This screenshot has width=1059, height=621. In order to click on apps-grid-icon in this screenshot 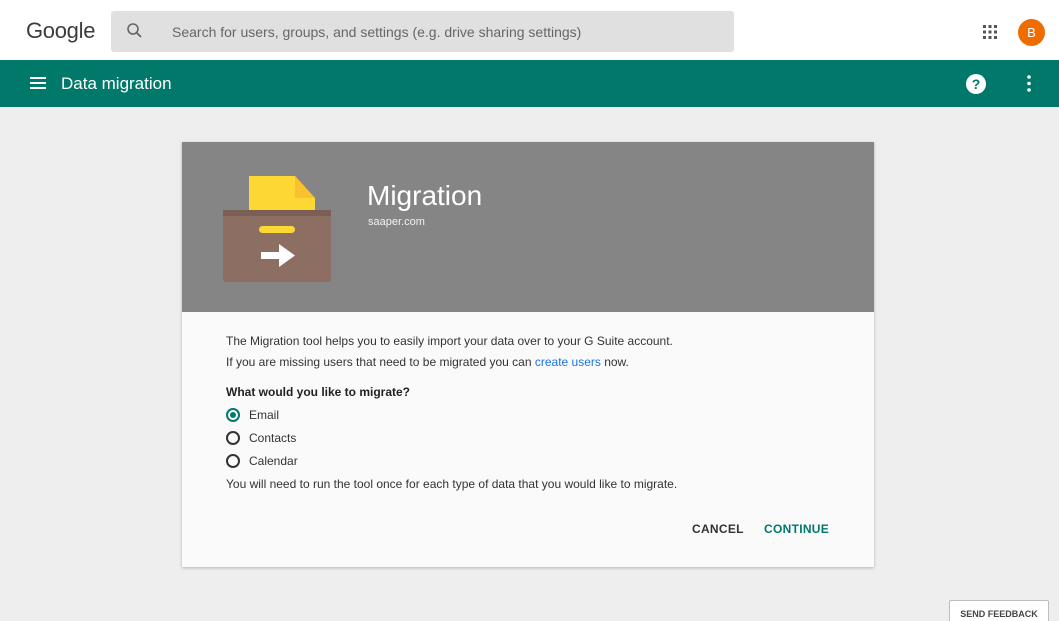, I will do `click(990, 32)`.